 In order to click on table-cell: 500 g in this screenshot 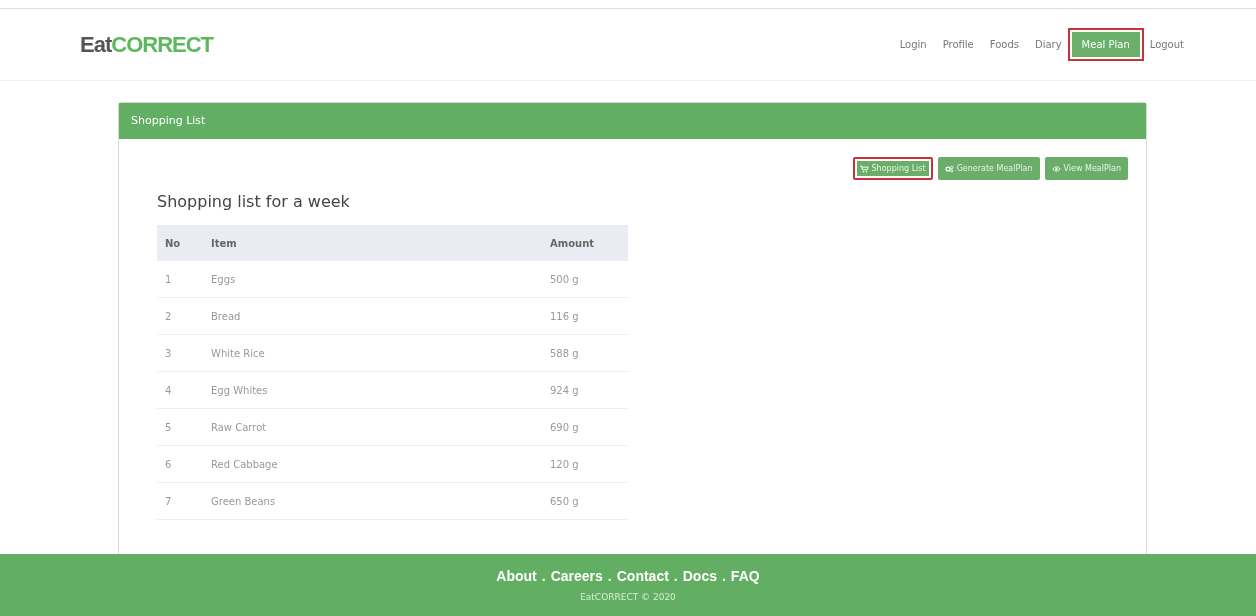, I will do `click(585, 279)`.